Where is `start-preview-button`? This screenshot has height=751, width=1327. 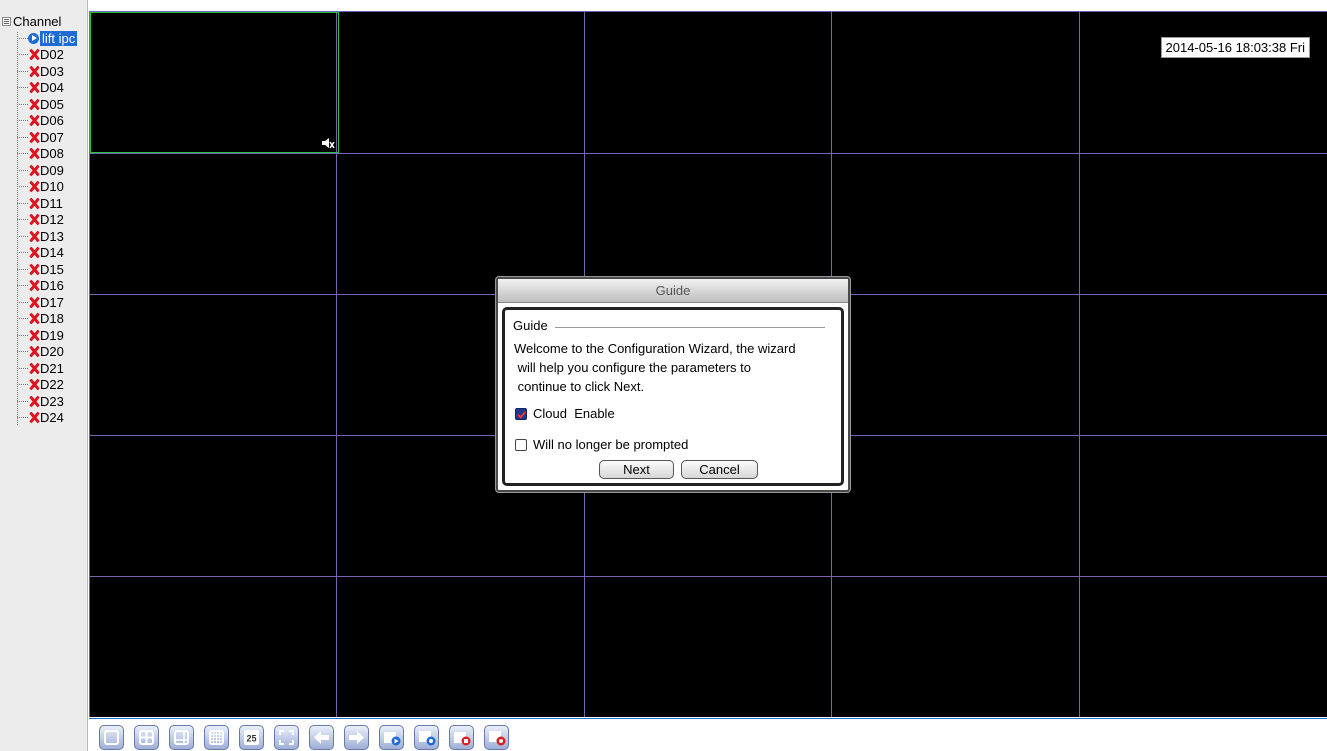
start-preview-button is located at coordinates (391, 737).